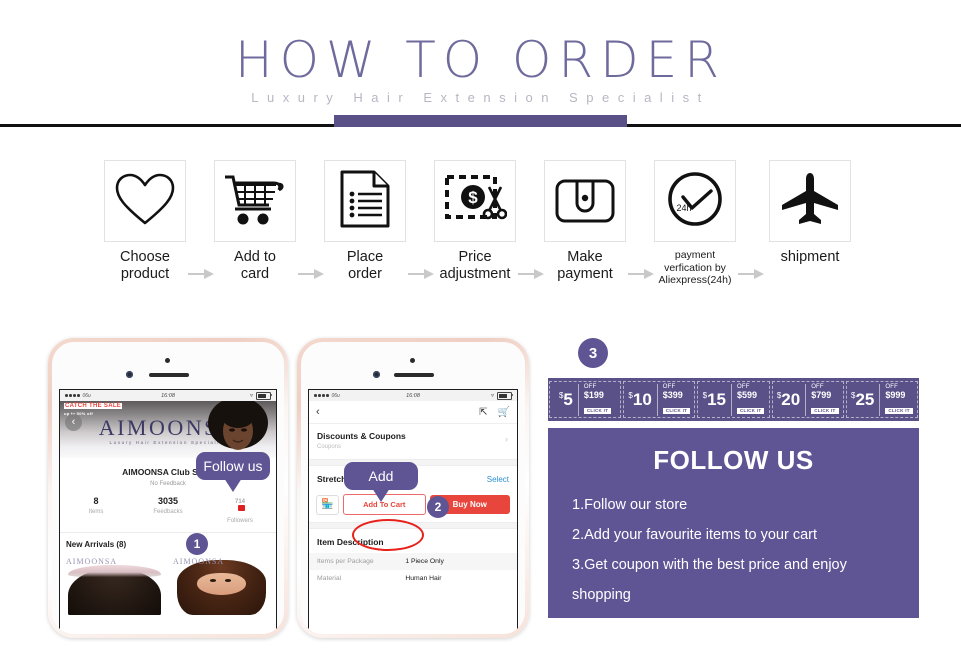  What do you see at coordinates (695, 267) in the screenshot?
I see `step-label: payment verfication by Aliexpress(24h)` at bounding box center [695, 267].